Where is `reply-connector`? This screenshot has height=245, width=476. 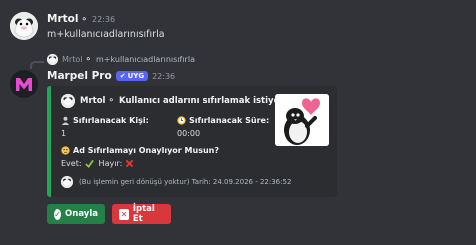 reply-connector is located at coordinates (37, 65).